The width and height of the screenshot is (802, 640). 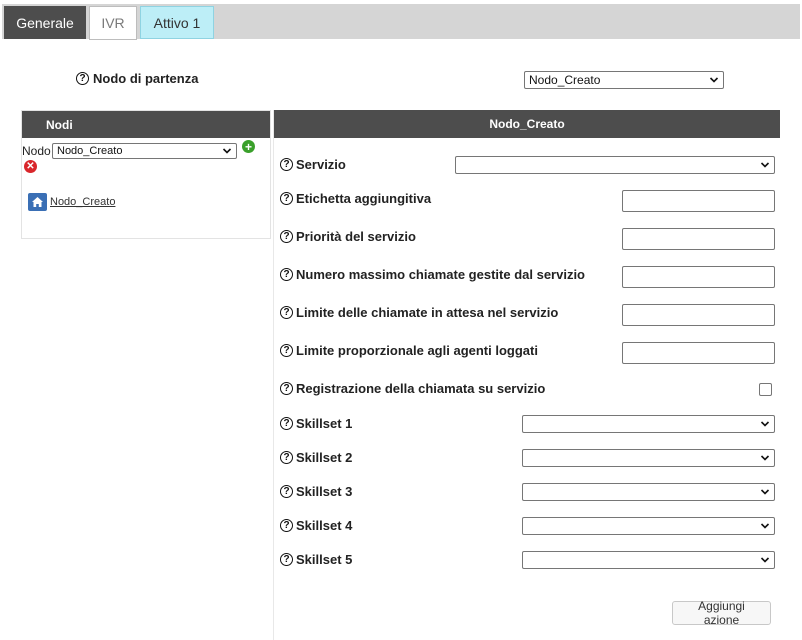 I want to click on nodo-label: Nodo, so click(x=36, y=151).